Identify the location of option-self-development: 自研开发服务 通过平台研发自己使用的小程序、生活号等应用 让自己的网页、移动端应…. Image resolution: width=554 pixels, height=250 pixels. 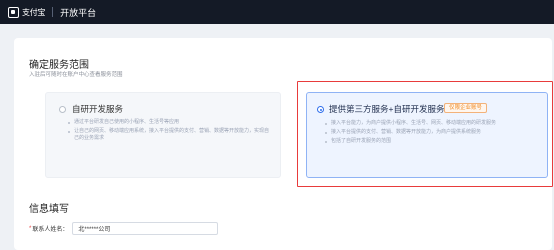
(163, 135).